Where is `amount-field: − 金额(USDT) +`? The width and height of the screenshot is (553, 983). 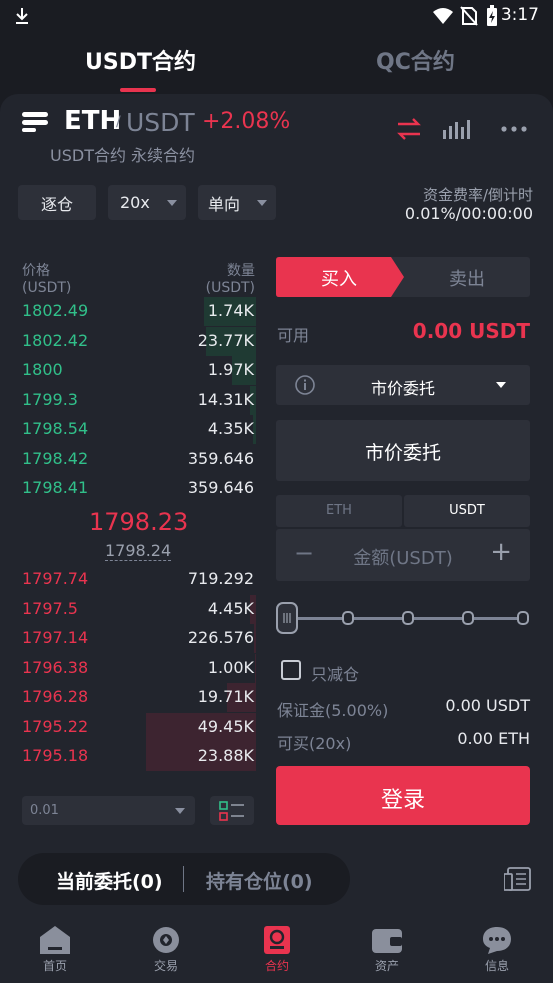
amount-field: − 金额(USDT) + is located at coordinates (403, 555).